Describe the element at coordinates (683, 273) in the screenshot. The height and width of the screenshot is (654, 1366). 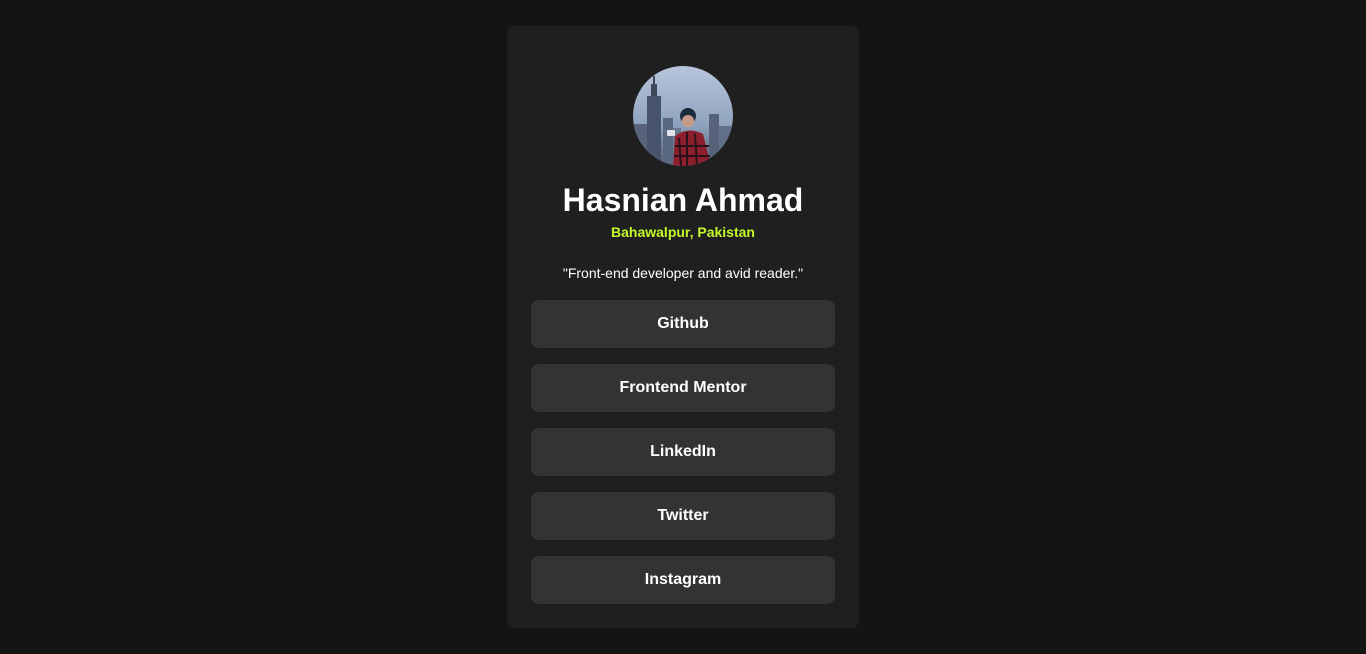
I see `profile-bio: "Front-end developer and avid reader."` at that location.